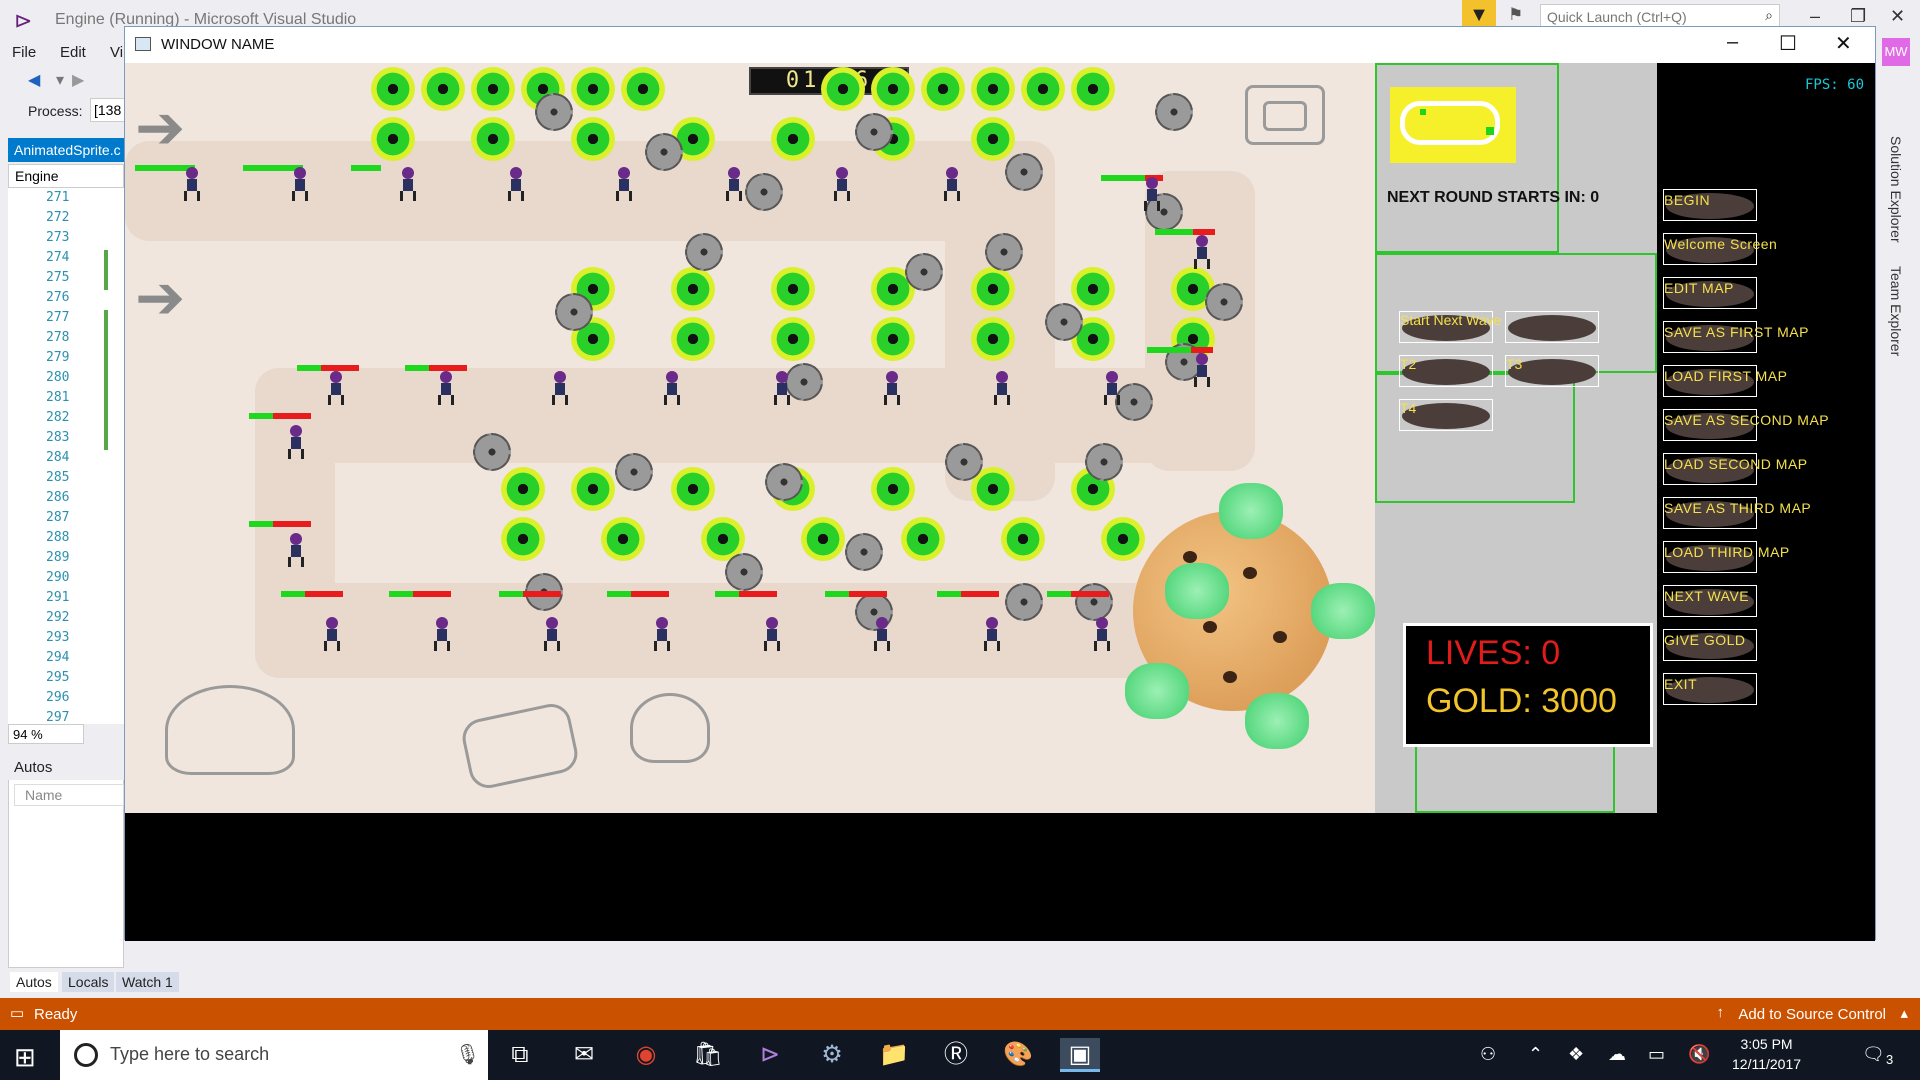 Image resolution: width=1920 pixels, height=1080 pixels. What do you see at coordinates (69, 795) in the screenshot?
I see `autos-name-column: Name` at bounding box center [69, 795].